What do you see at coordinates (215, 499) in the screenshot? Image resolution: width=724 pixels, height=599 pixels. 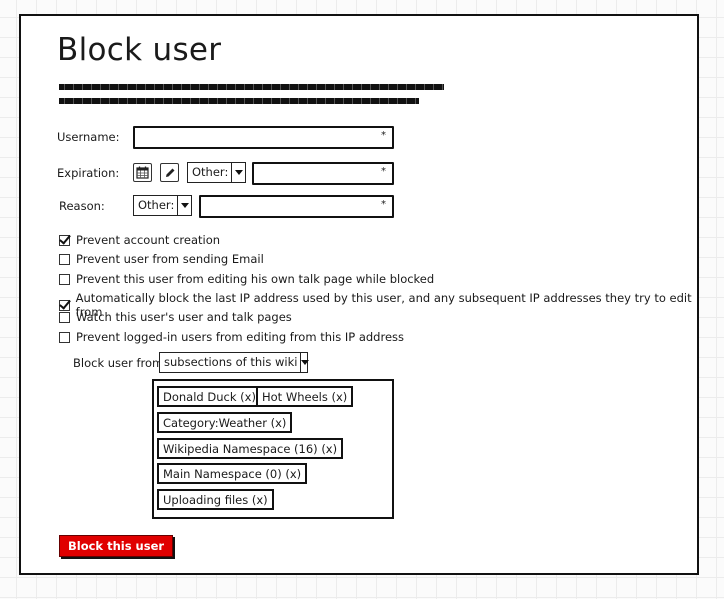 I see `scope-chip: Uploading files (x)` at bounding box center [215, 499].